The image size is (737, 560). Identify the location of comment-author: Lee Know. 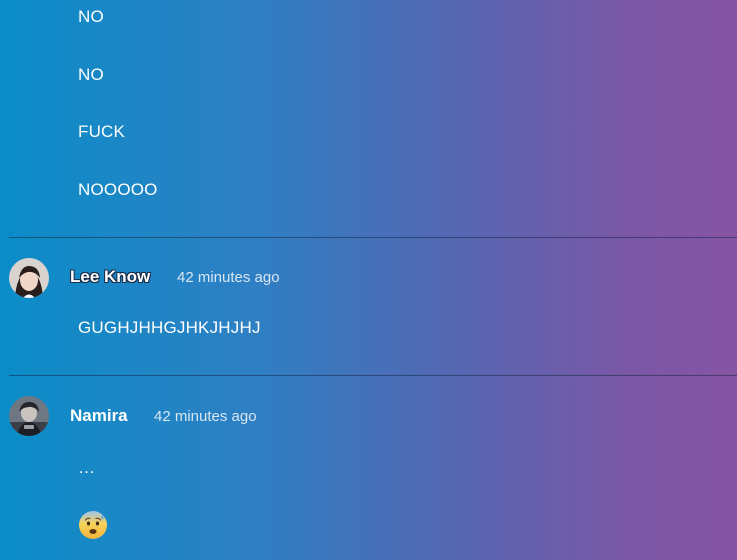
(110, 277).